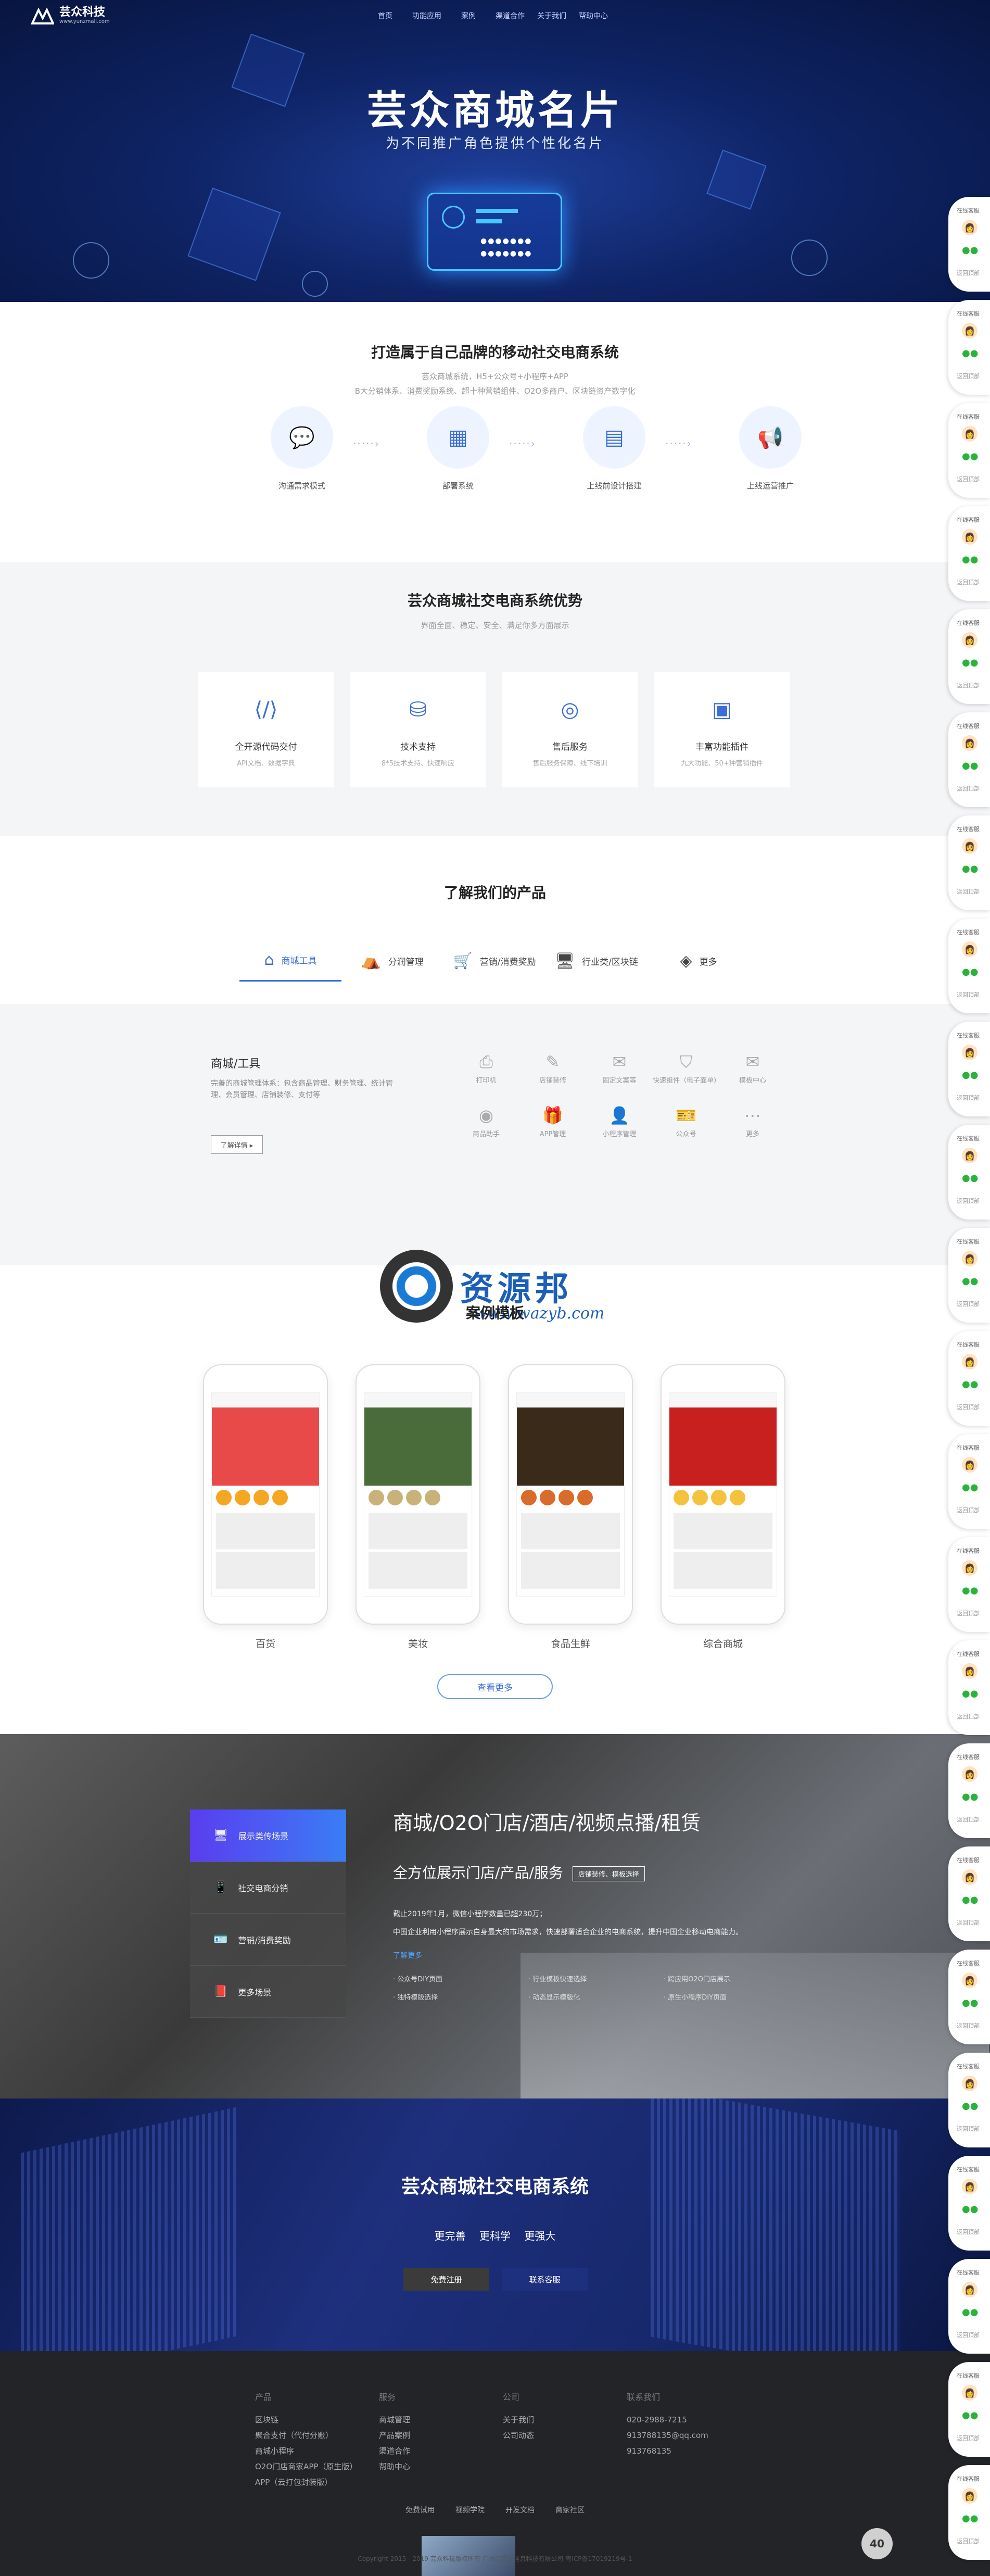  I want to click on adv-card: ◎ 售后服务 售后服务保障、线下培训, so click(570, 729).